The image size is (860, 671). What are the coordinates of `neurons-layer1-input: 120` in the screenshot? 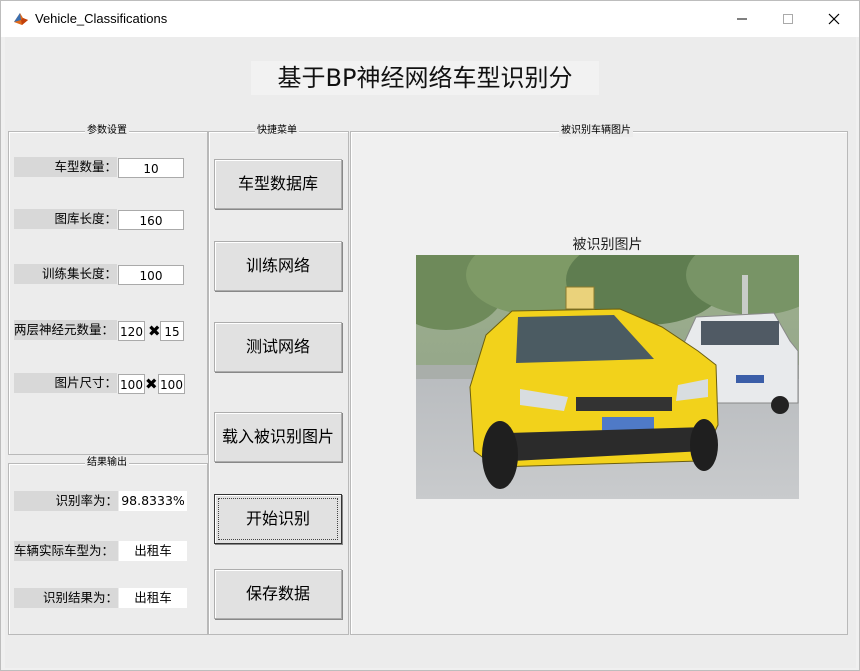 It's located at (131, 331).